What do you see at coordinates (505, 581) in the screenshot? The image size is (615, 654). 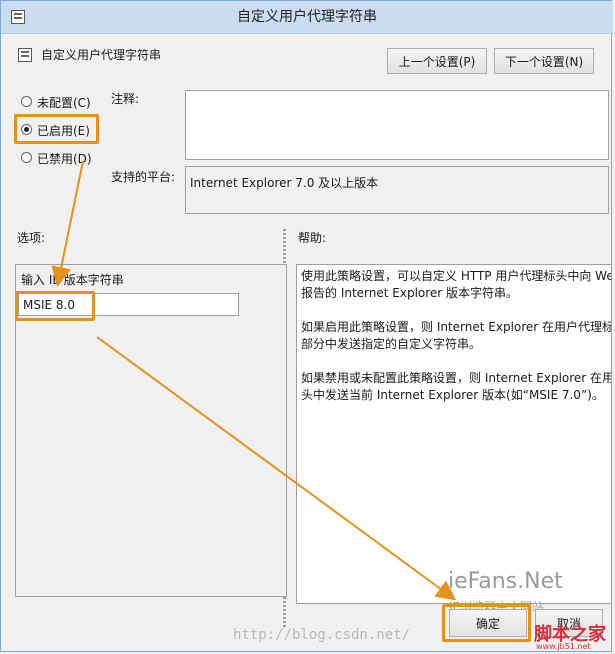 I see `watermark-iefans: ieFans.Net` at bounding box center [505, 581].